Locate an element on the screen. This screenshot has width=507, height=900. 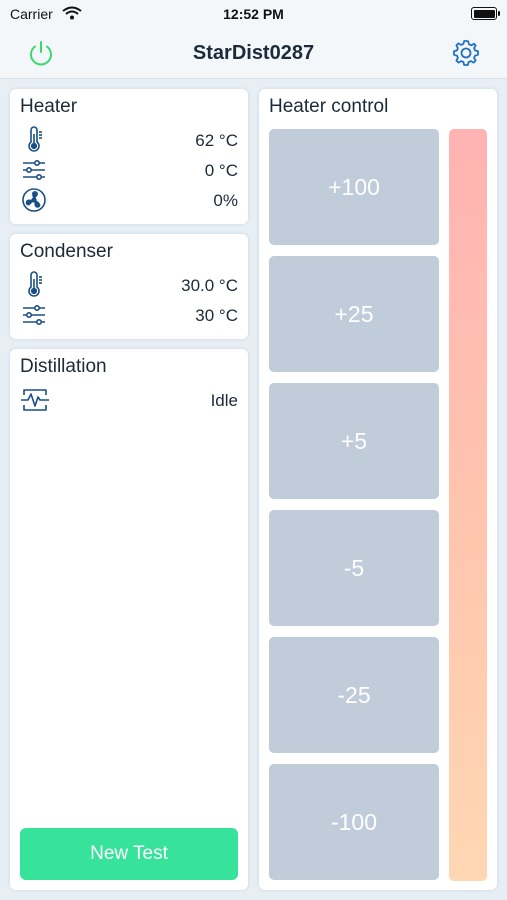
distillation-status-row: Idle is located at coordinates (129, 400).